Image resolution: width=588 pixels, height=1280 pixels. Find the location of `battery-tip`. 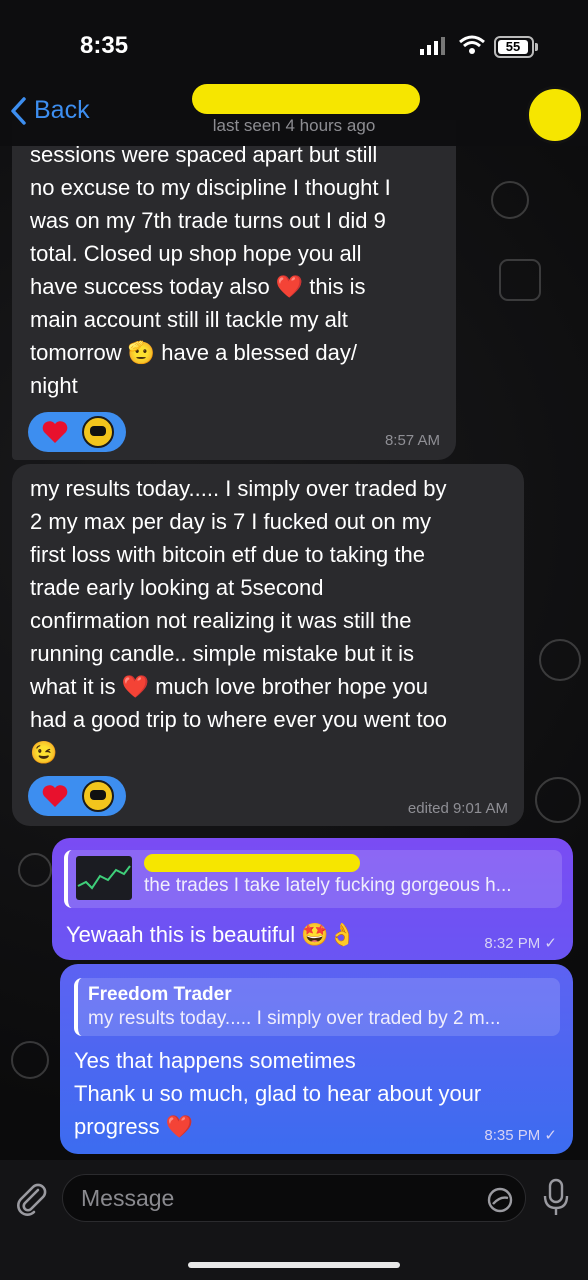

battery-tip is located at coordinates (536, 47).